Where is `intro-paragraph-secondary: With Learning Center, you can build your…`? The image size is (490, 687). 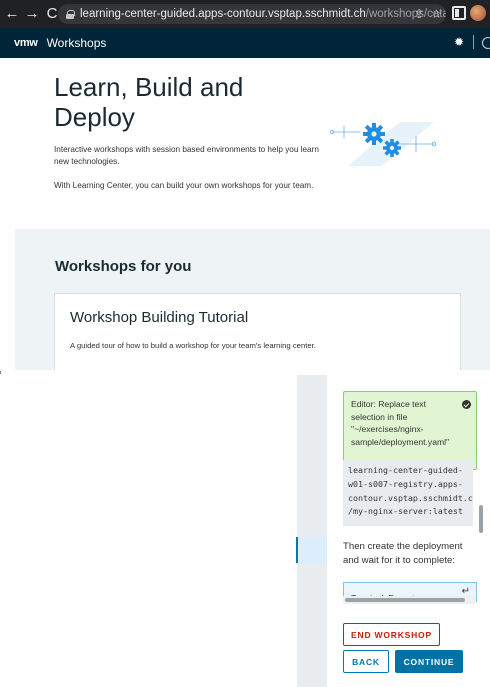
intro-paragraph-secondary: With Learning Center, you can build your… is located at coordinates (184, 185).